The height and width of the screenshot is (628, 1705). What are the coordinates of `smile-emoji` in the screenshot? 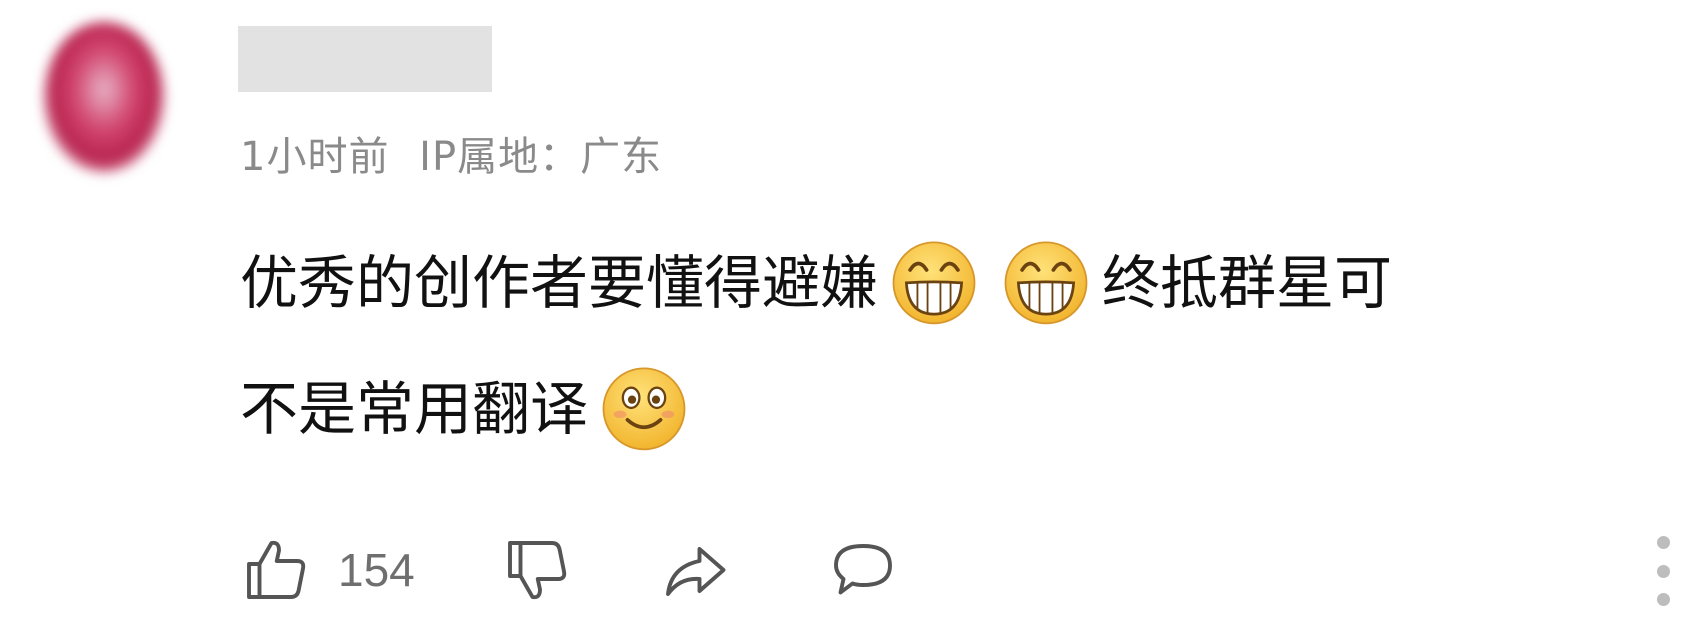 It's located at (644, 407).